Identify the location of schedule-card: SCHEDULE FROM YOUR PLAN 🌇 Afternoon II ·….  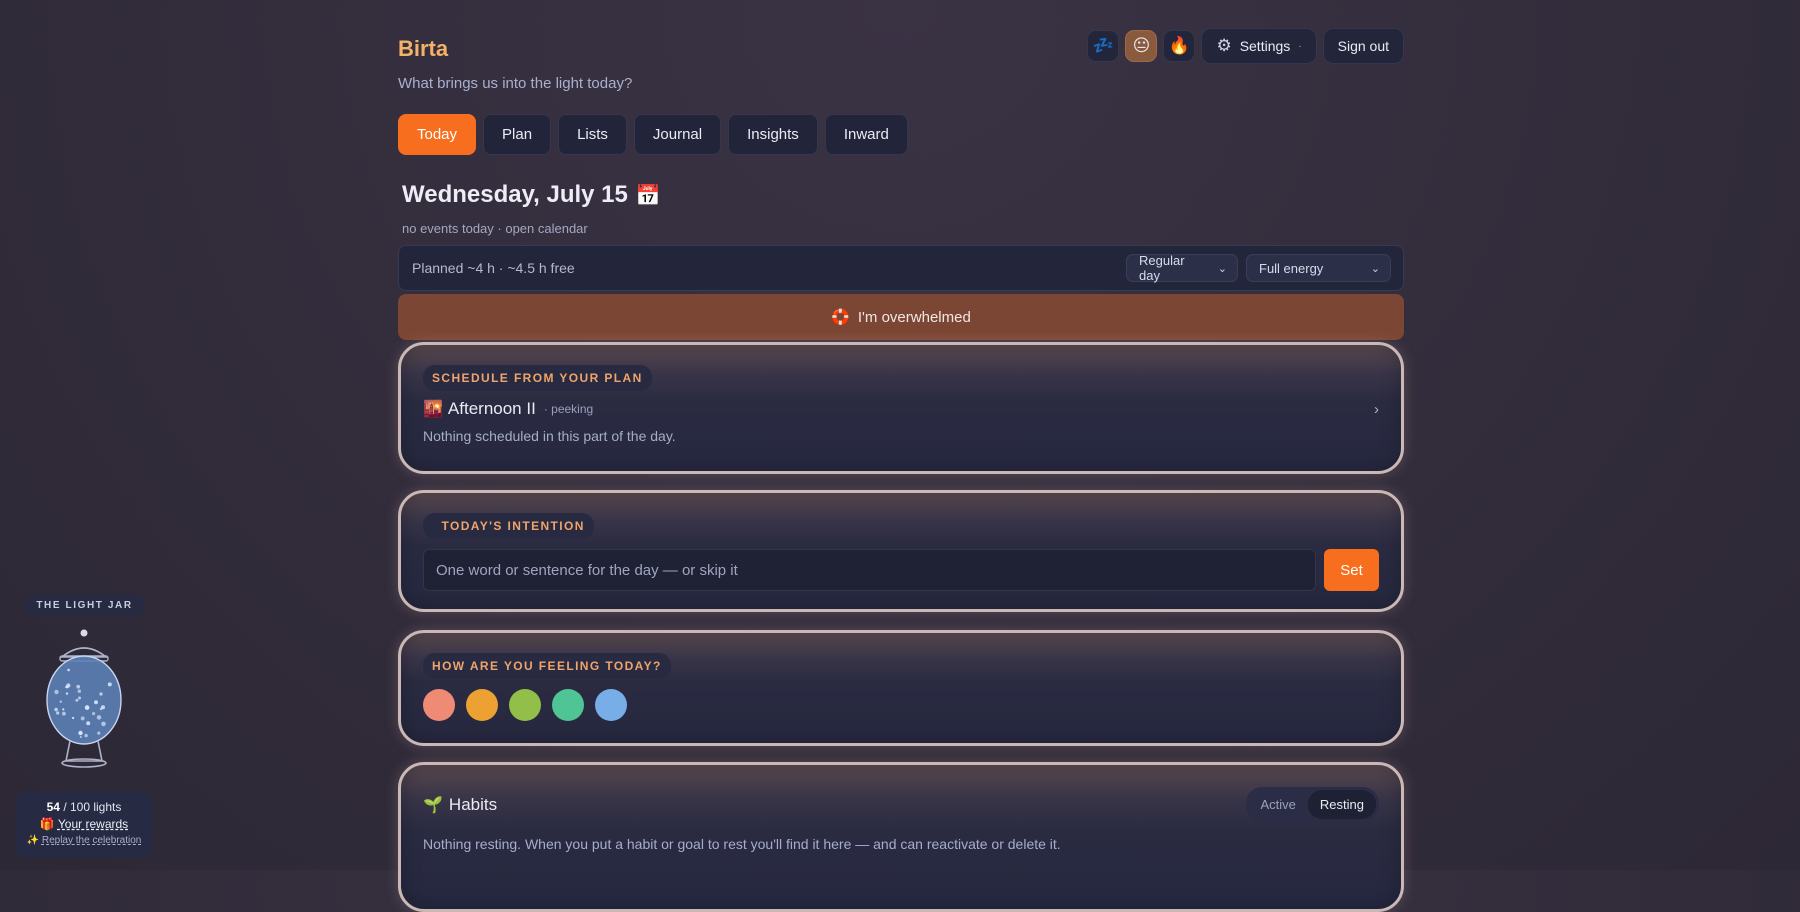
(901, 408).